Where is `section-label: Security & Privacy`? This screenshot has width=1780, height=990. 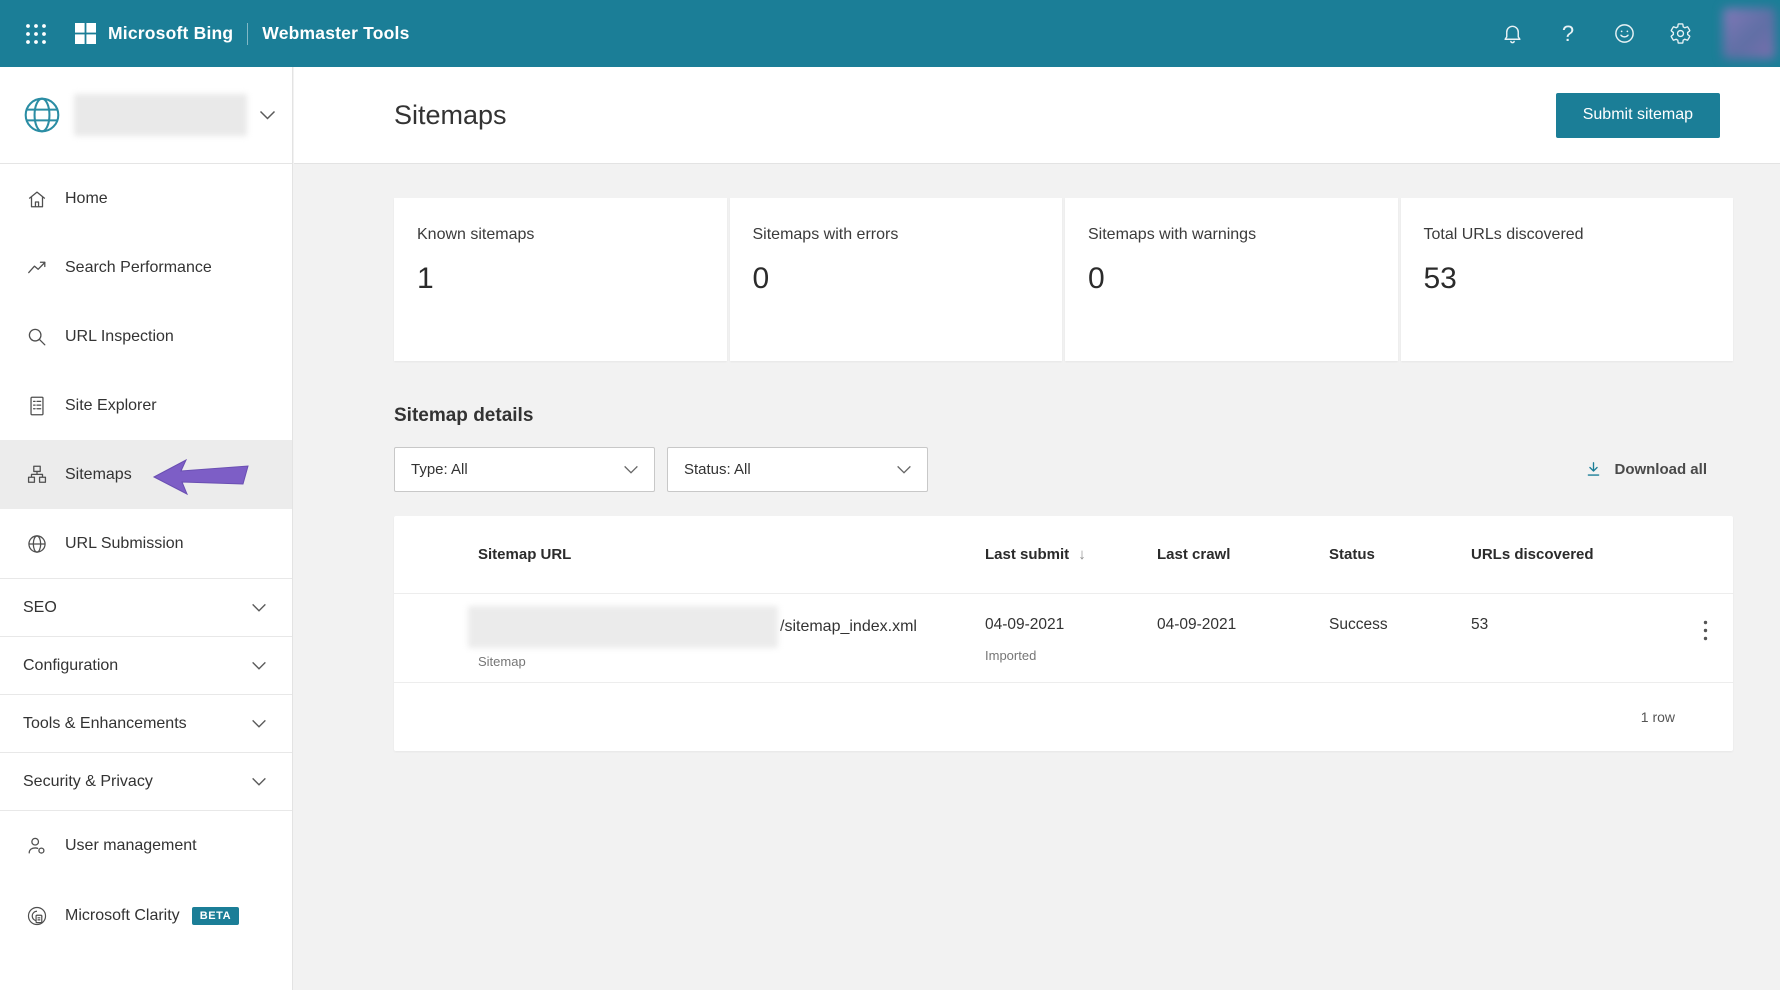
section-label: Security & Privacy is located at coordinates (88, 781).